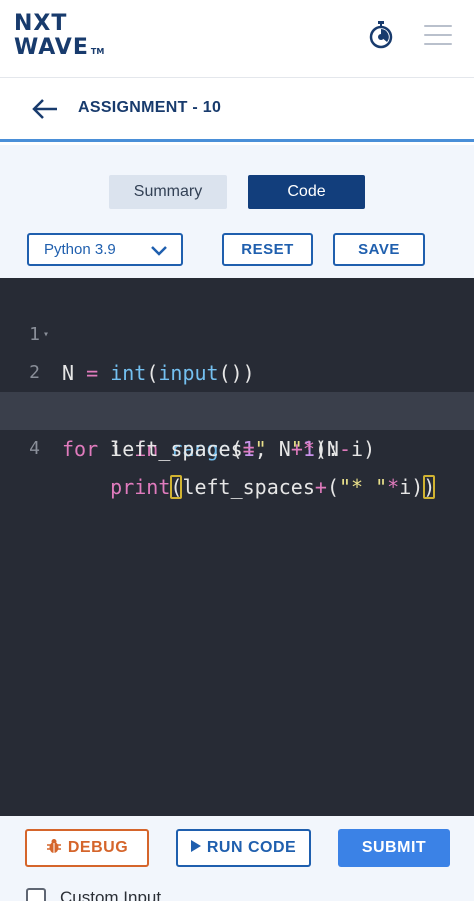  I want to click on code-token: " ", so click(278, 449).